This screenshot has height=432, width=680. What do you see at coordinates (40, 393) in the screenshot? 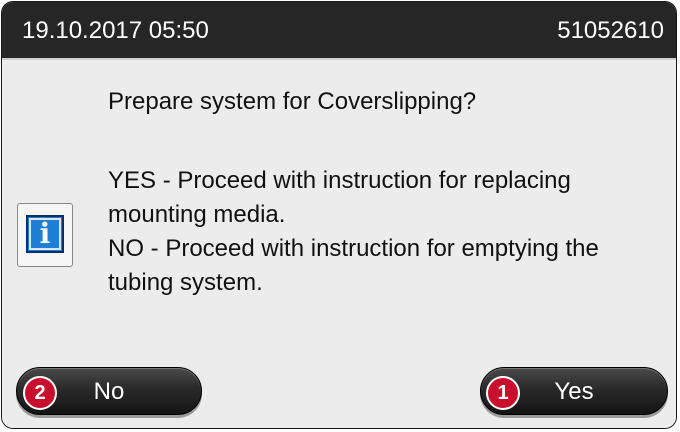
I see `callout-badge-2: 2` at bounding box center [40, 393].